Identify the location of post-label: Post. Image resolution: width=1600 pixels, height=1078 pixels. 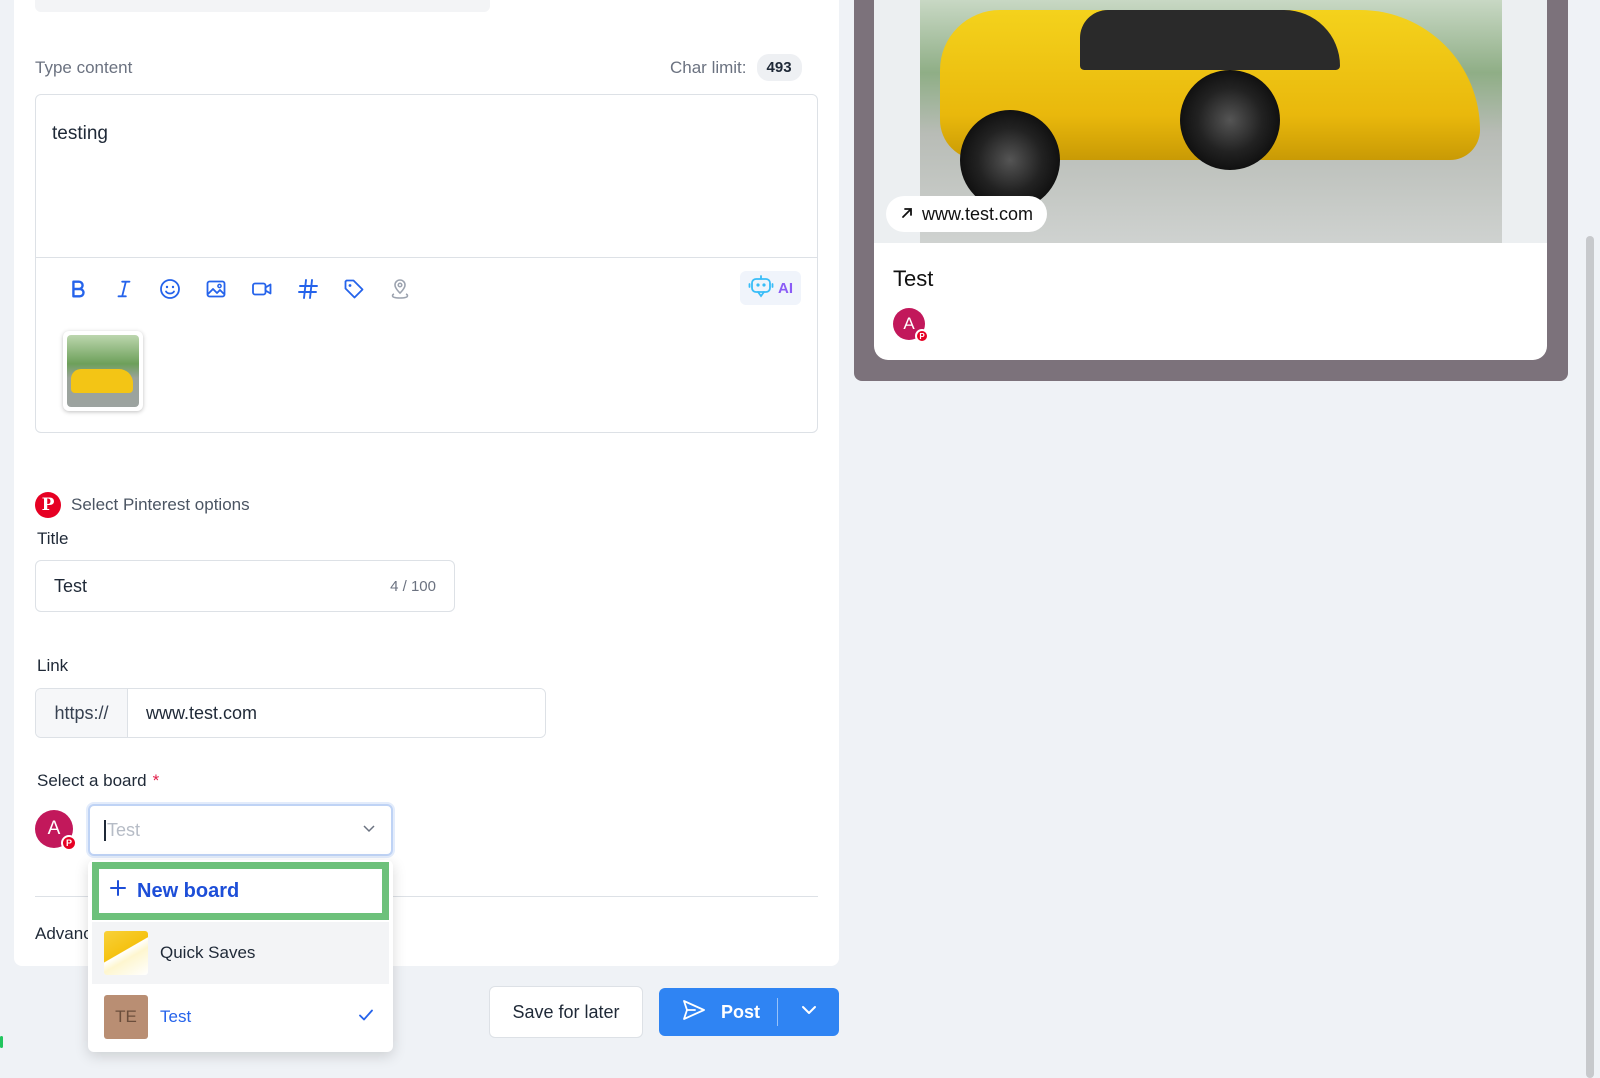
(741, 1011).